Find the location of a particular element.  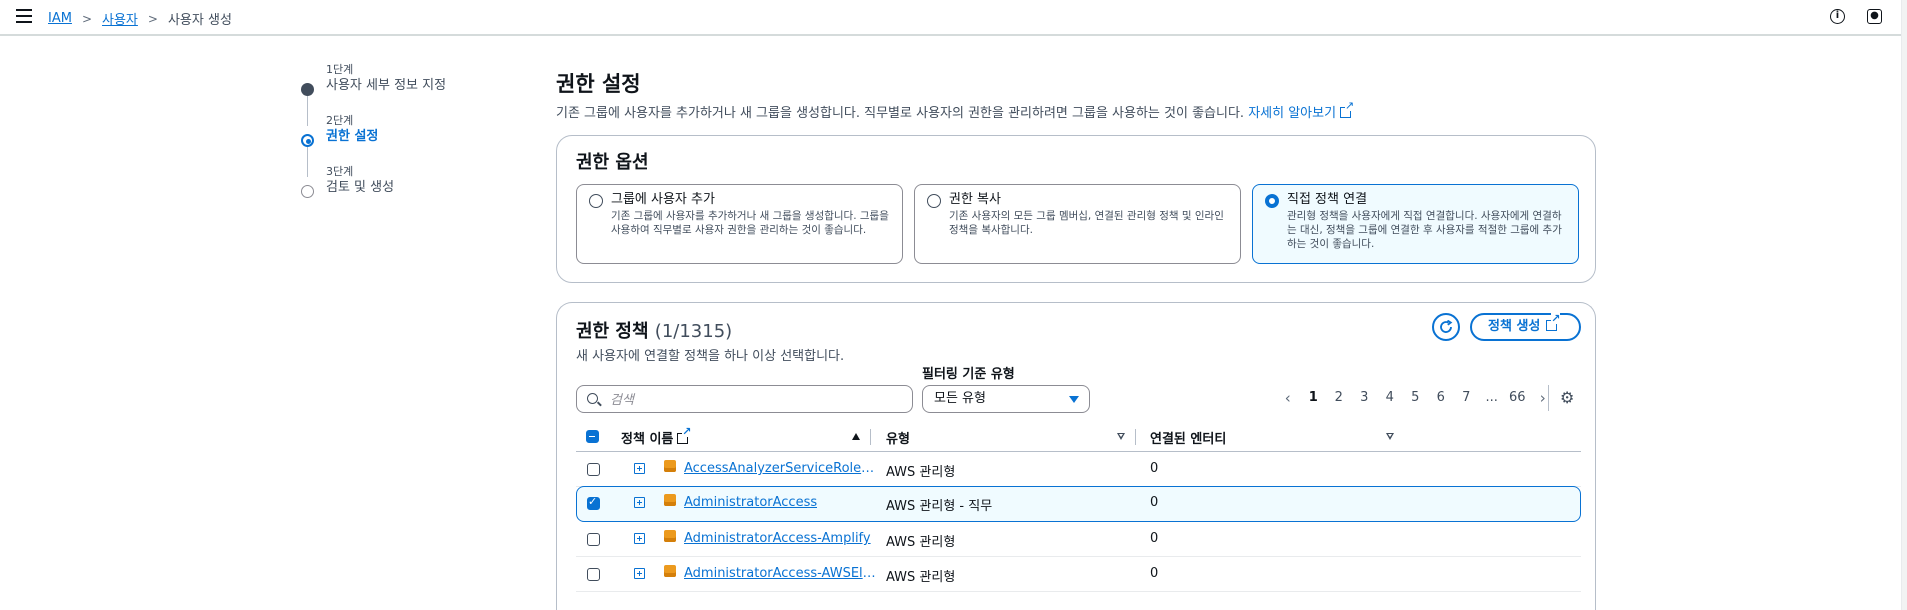

policy-link: AdministratorAccess-Amplify is located at coordinates (777, 538).